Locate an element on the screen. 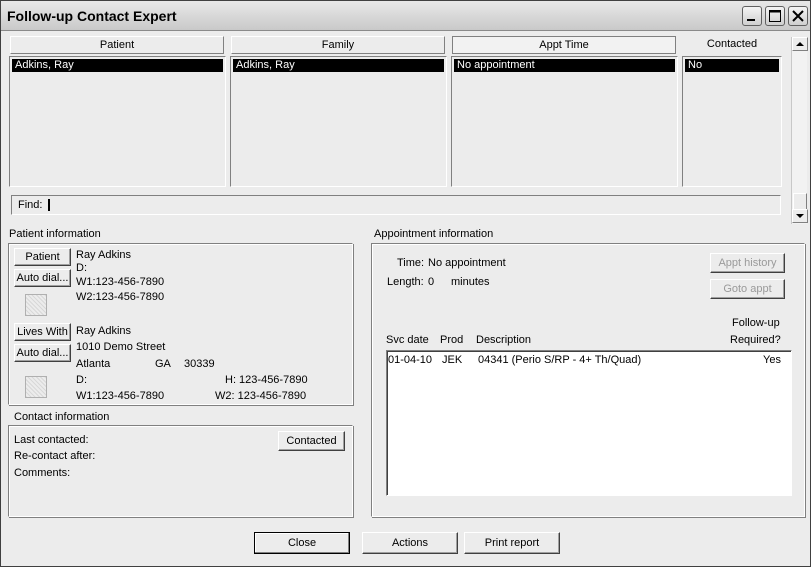 The height and width of the screenshot is (567, 811). maximize-button is located at coordinates (775, 16).